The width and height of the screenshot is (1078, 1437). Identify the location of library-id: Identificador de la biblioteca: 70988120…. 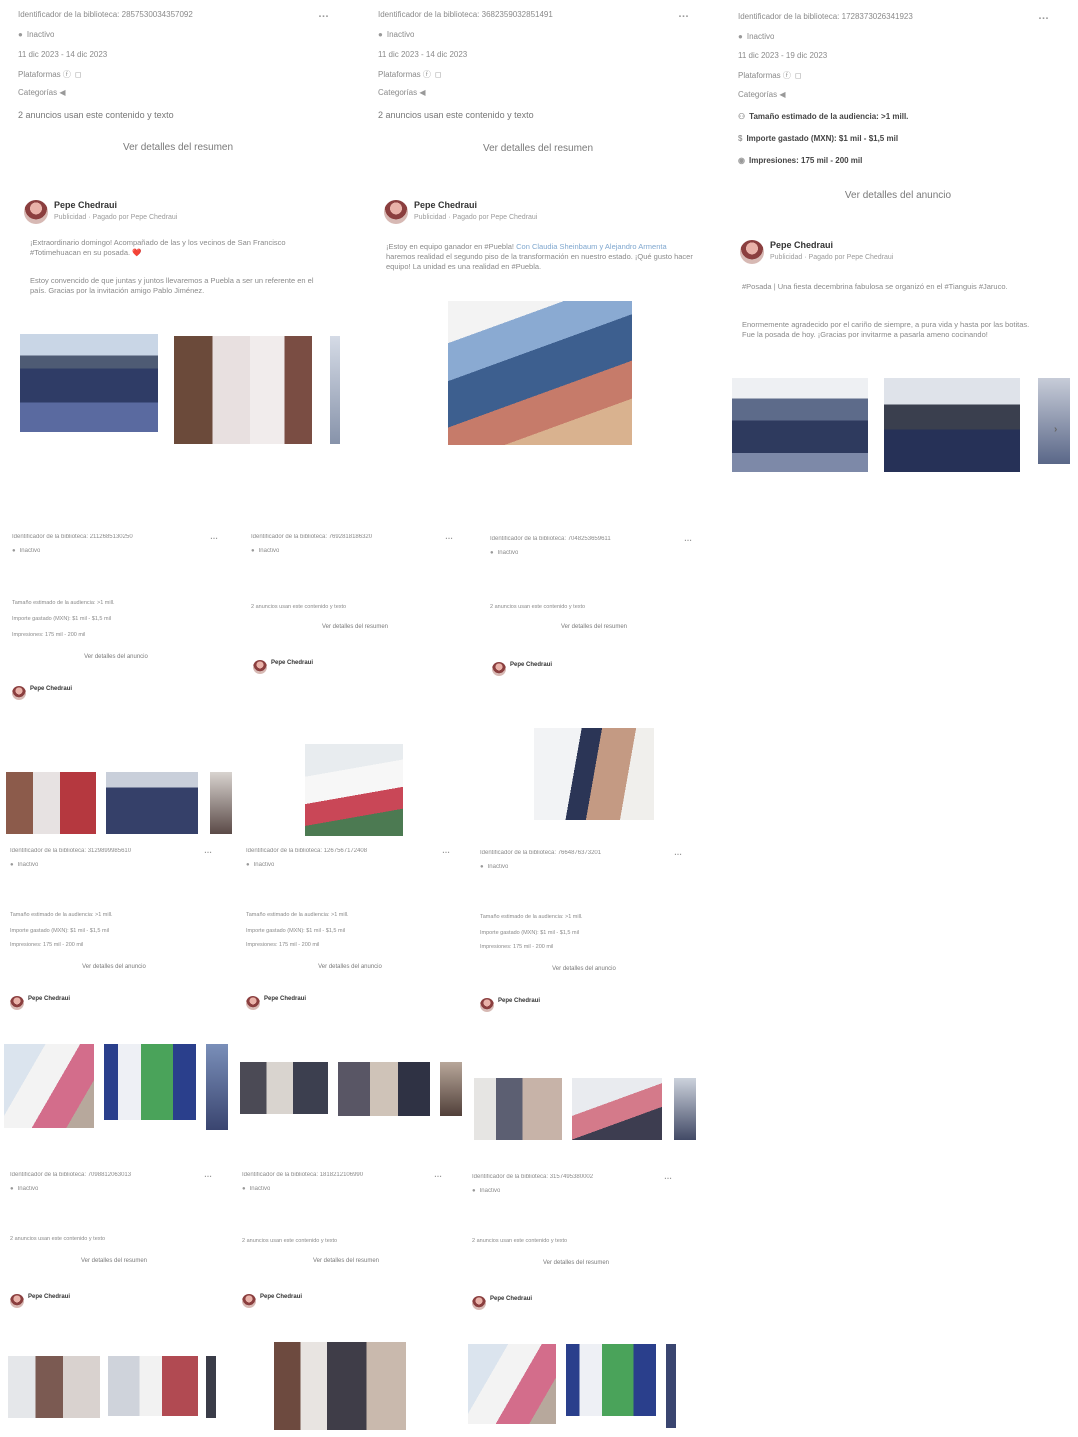
(71, 1175).